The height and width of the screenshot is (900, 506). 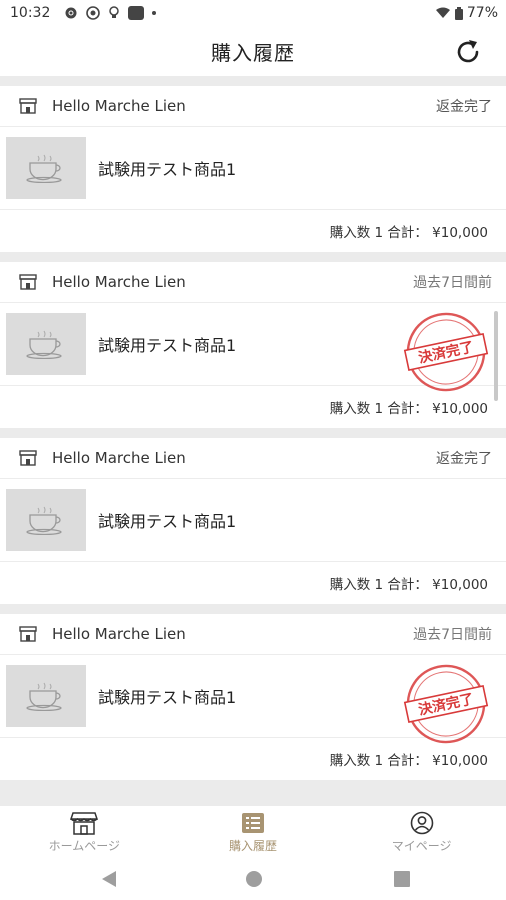 I want to click on status-icons, so click(x=110, y=13).